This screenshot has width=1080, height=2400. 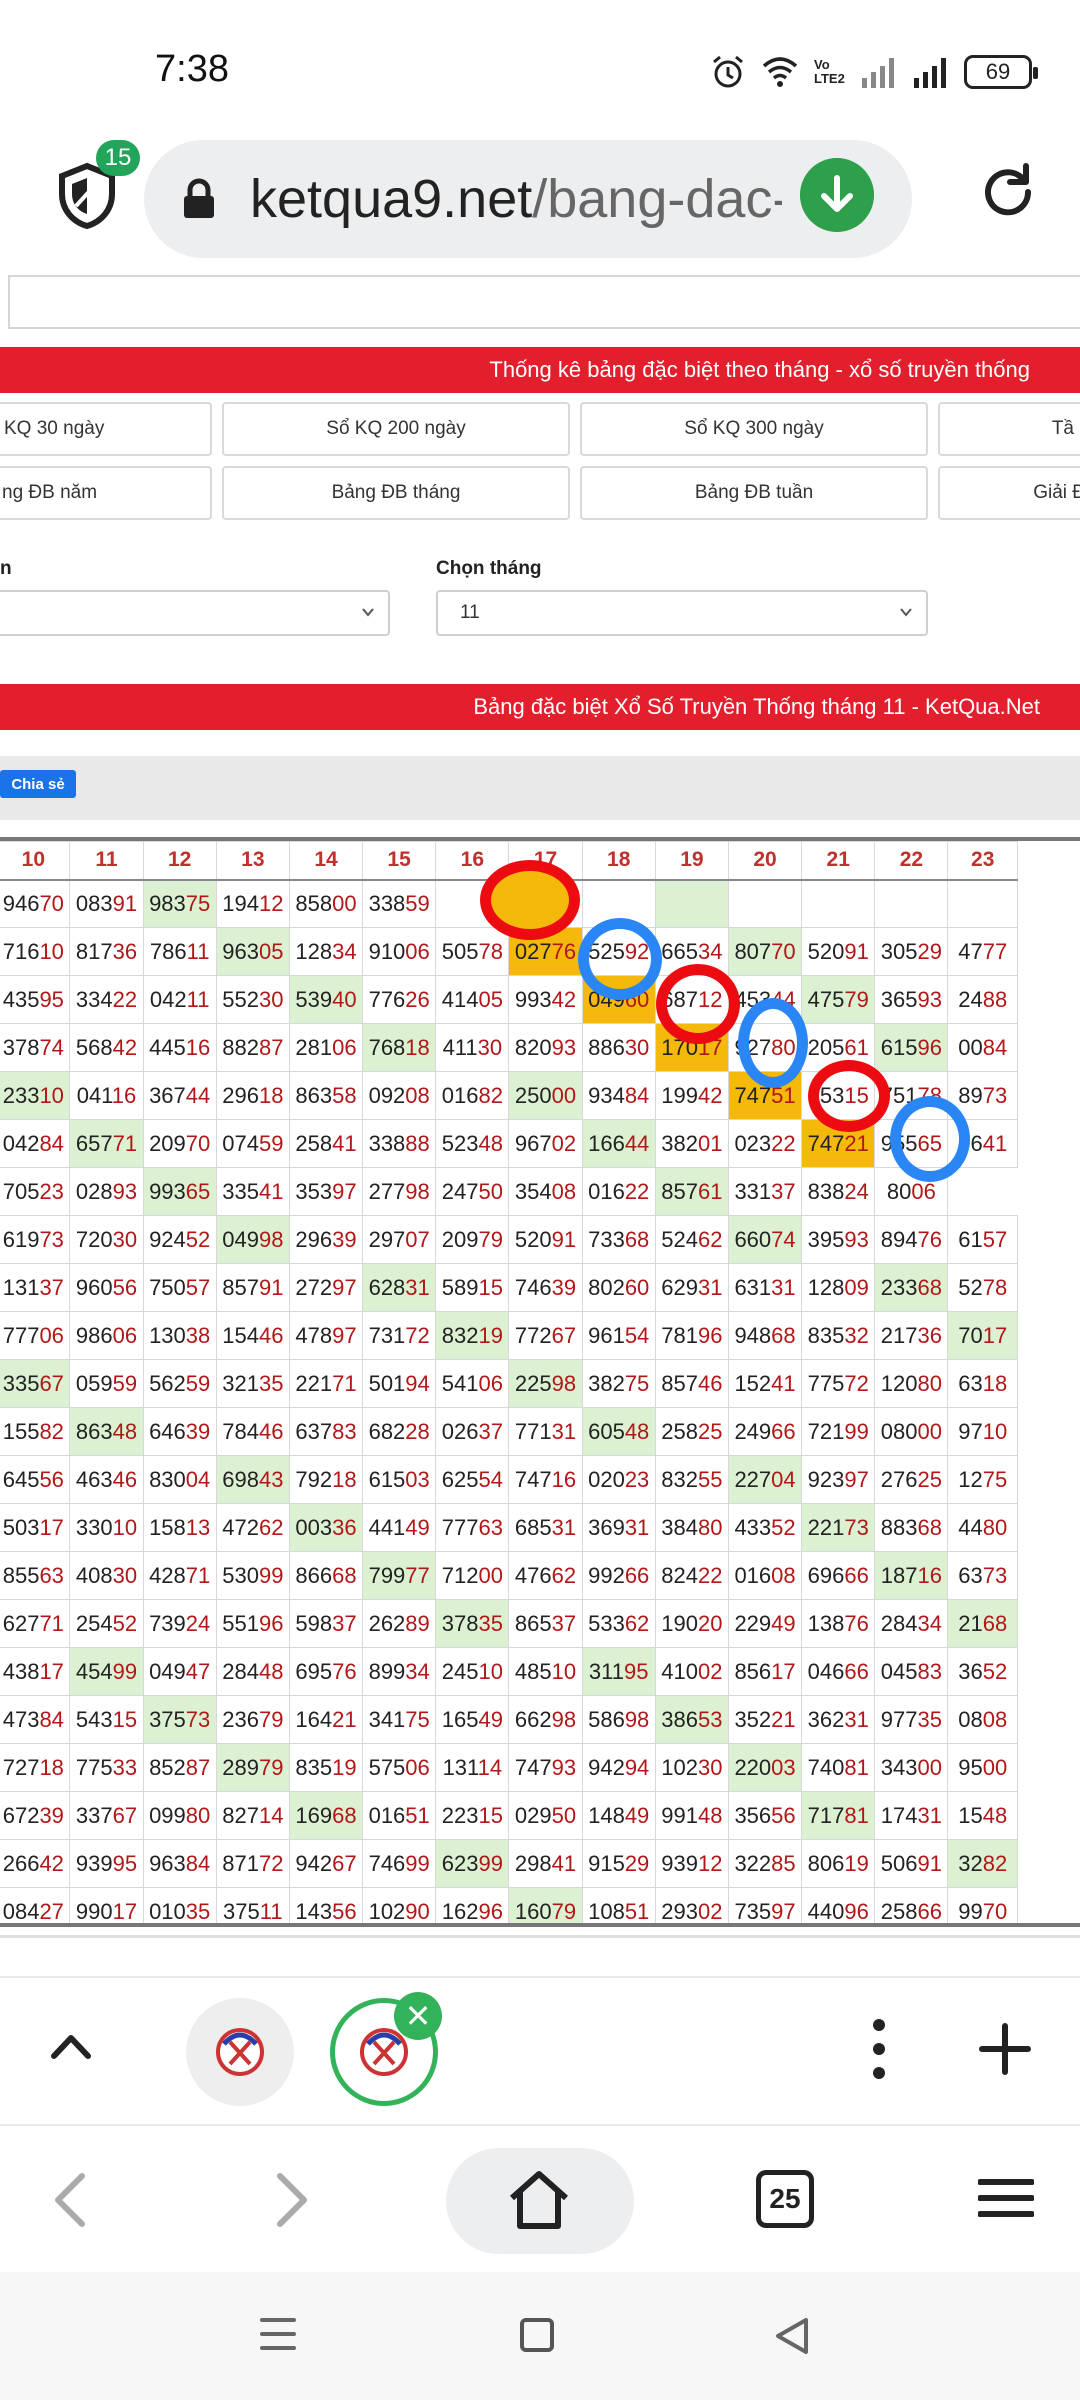 I want to click on table-cell: 38201, so click(x=691, y=1143).